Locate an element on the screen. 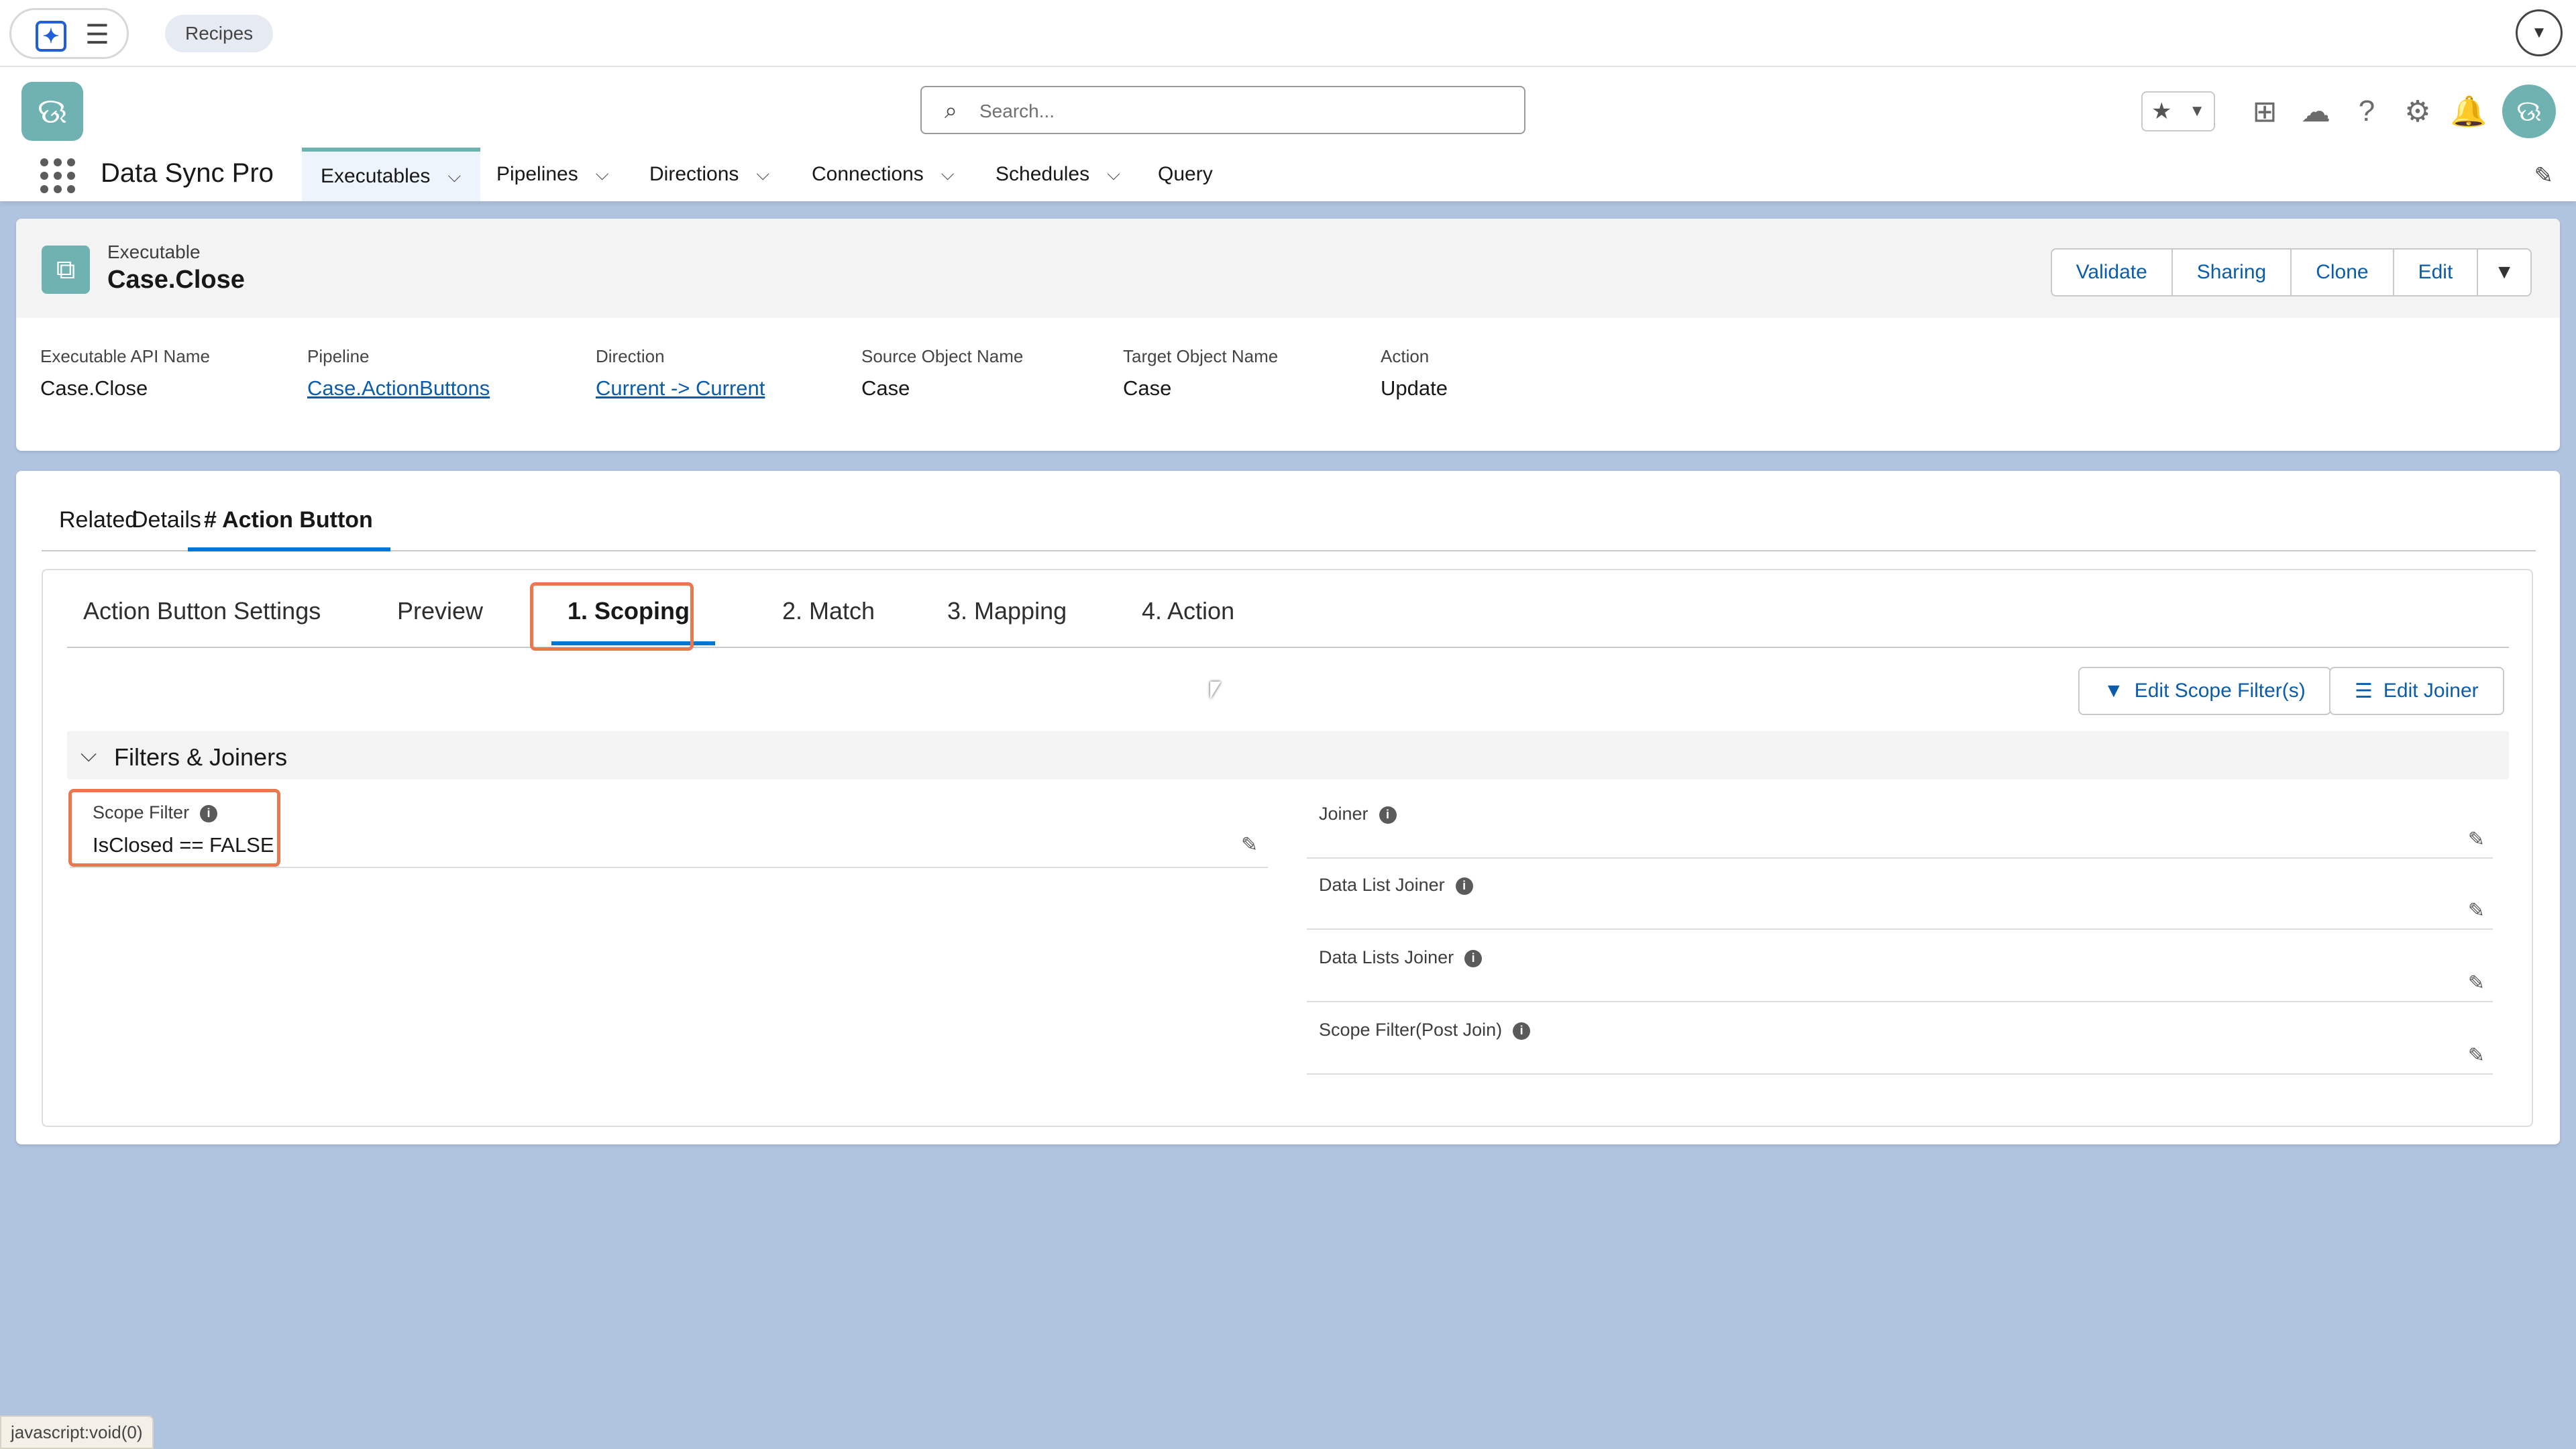  nav-tab-executables: Executables ⌵ is located at coordinates (391, 174).